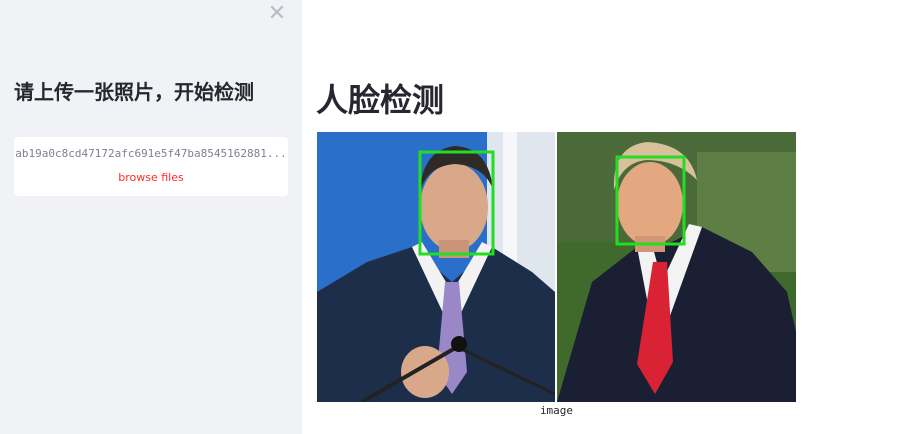  I want to click on close-icon: ✕, so click(277, 14).